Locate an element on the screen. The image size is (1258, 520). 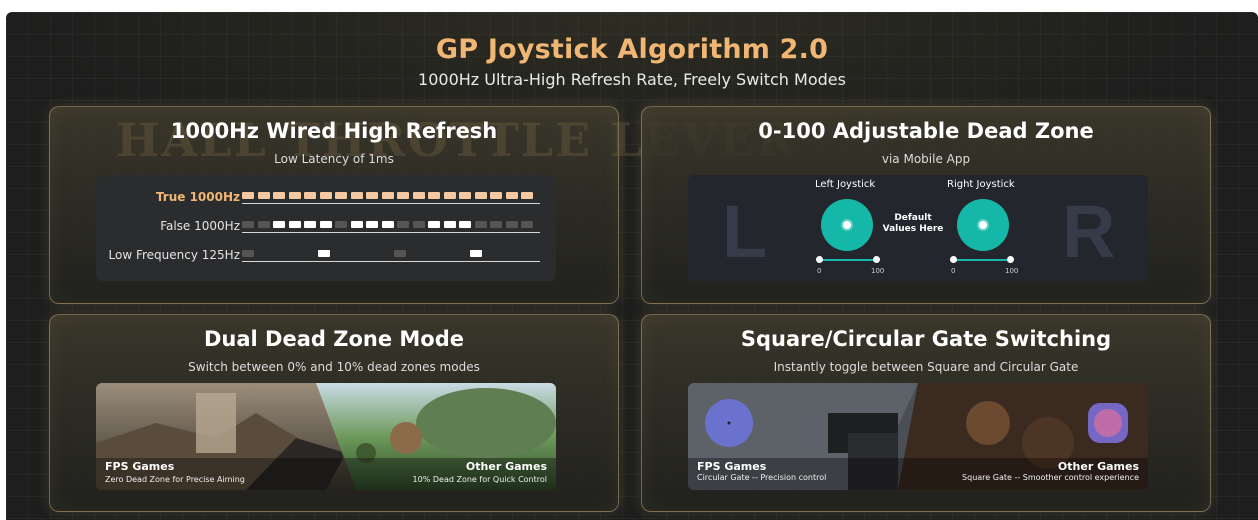
left-dead-zone-slider: 0 100 is located at coordinates (850, 265).